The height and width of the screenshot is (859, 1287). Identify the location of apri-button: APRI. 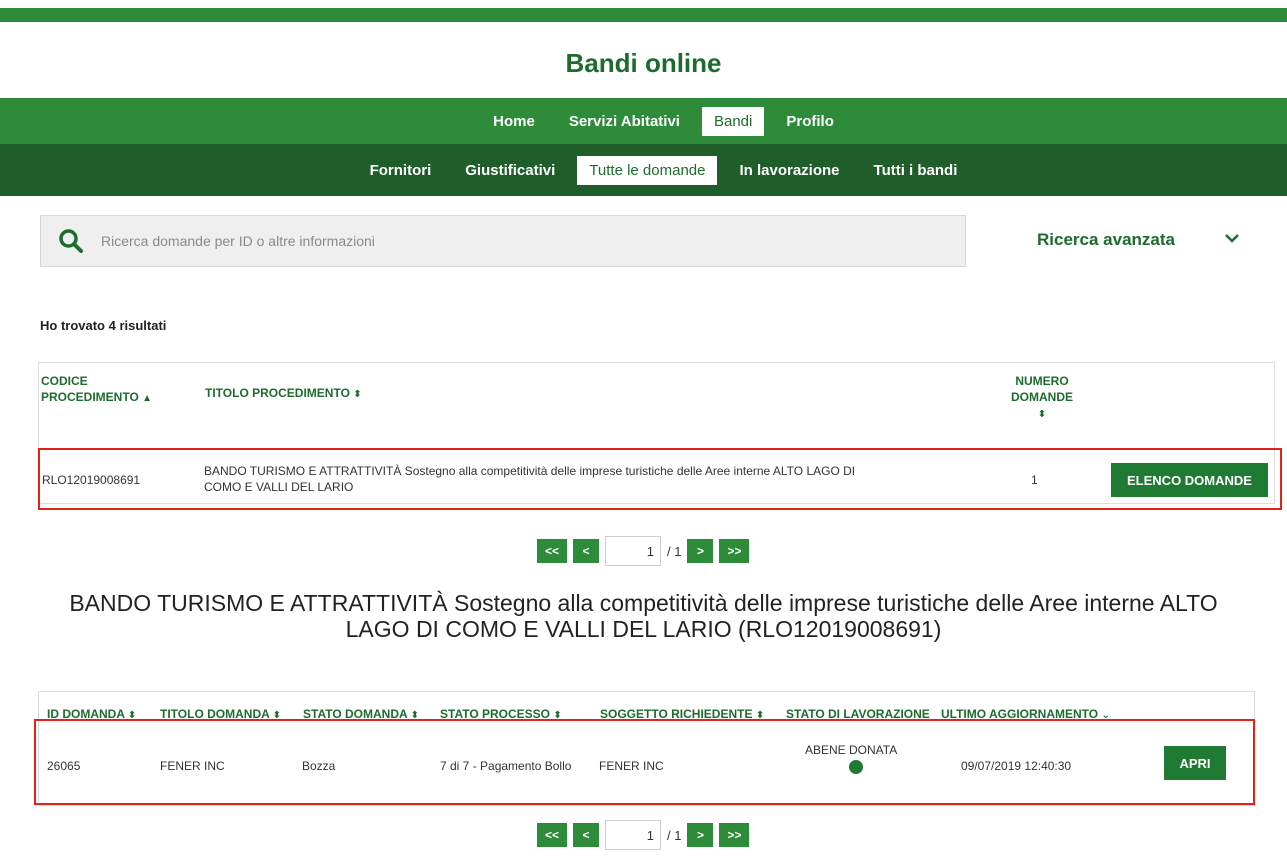
(1195, 763).